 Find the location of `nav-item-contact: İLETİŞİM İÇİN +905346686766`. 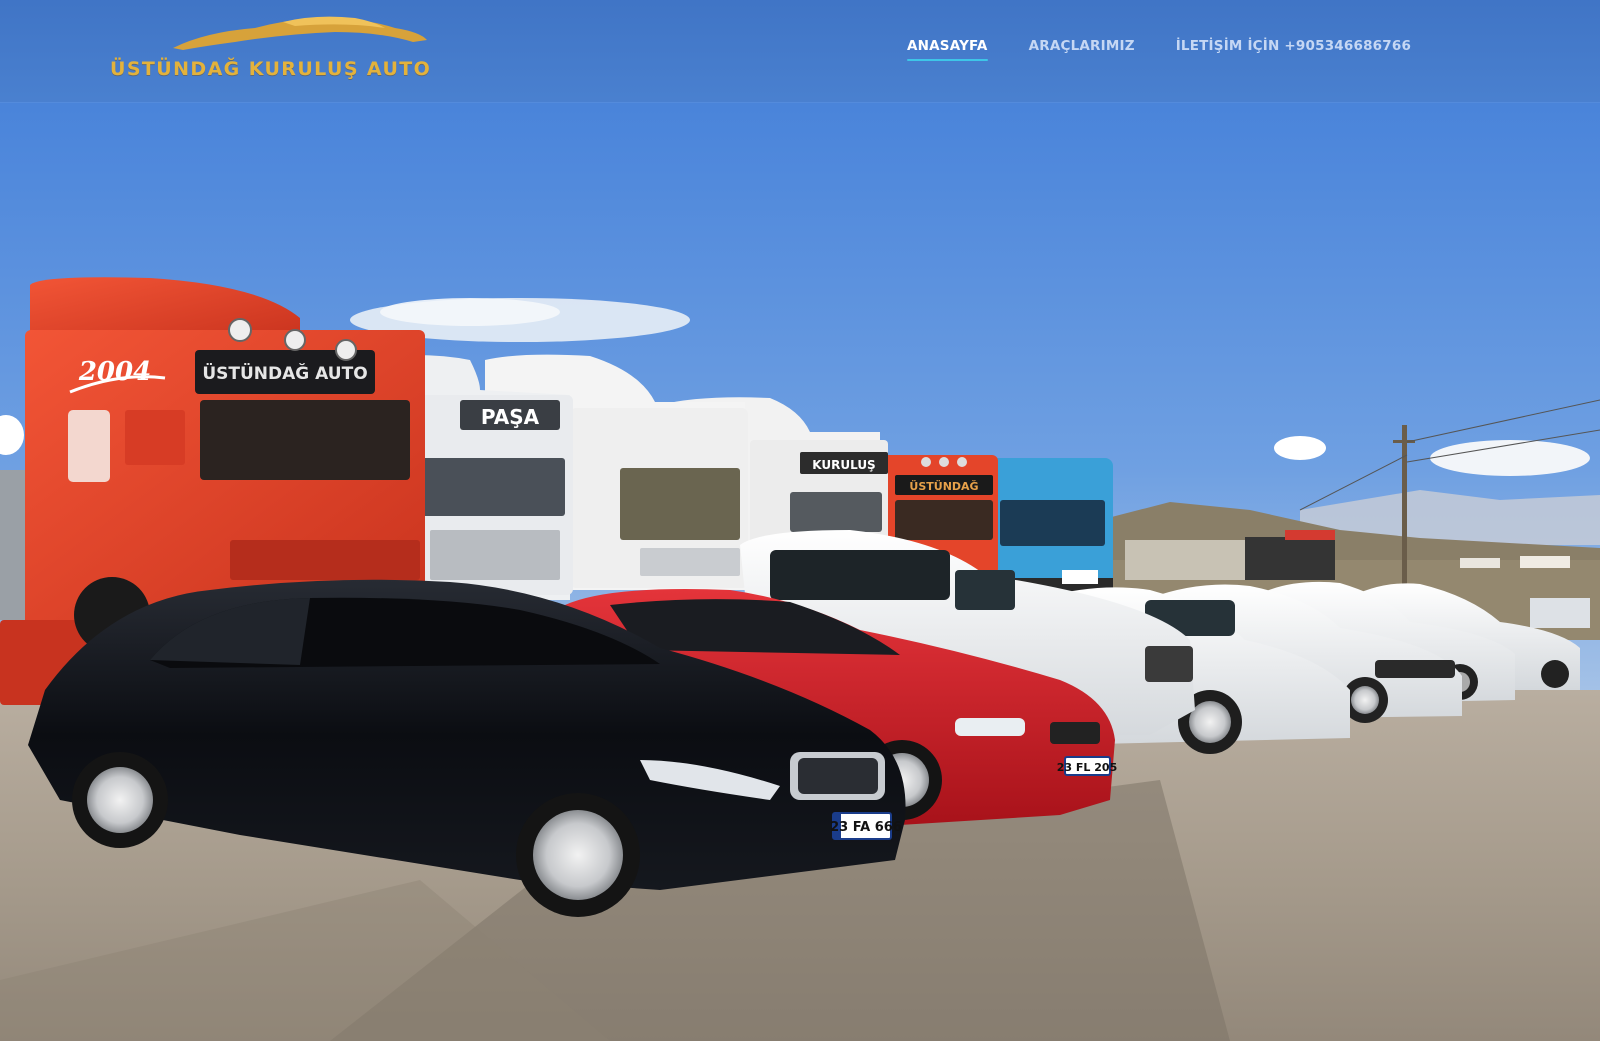

nav-item-contact: İLETİŞİM İÇİN +905346686766 is located at coordinates (1293, 49).